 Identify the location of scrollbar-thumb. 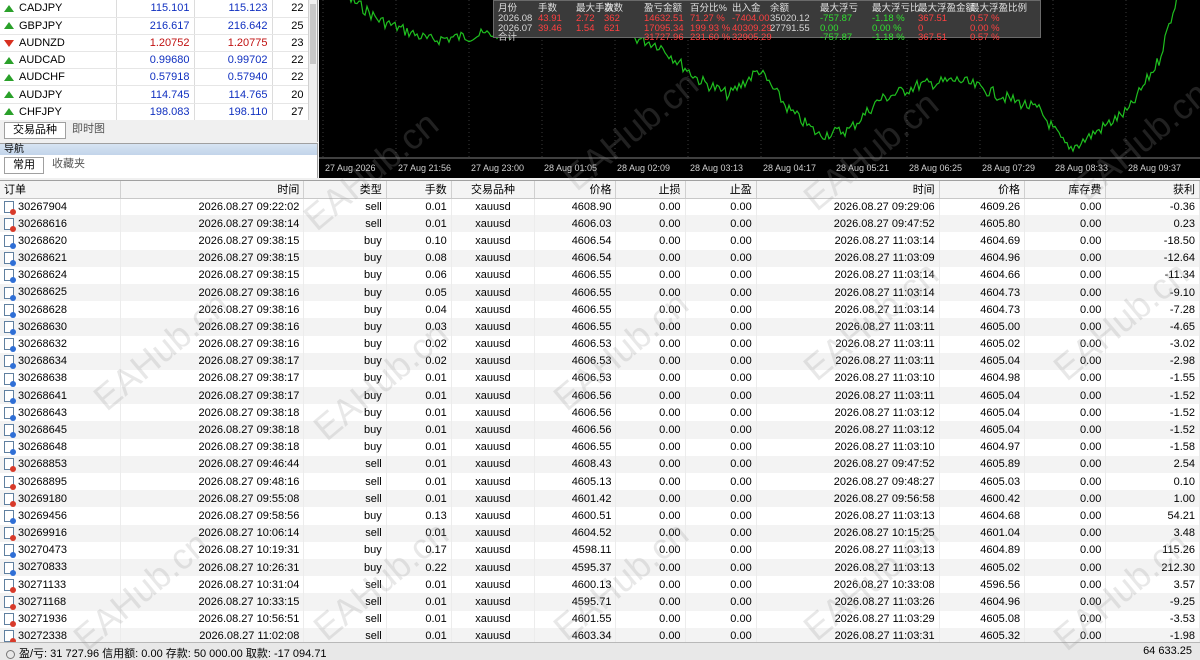
(313, 34).